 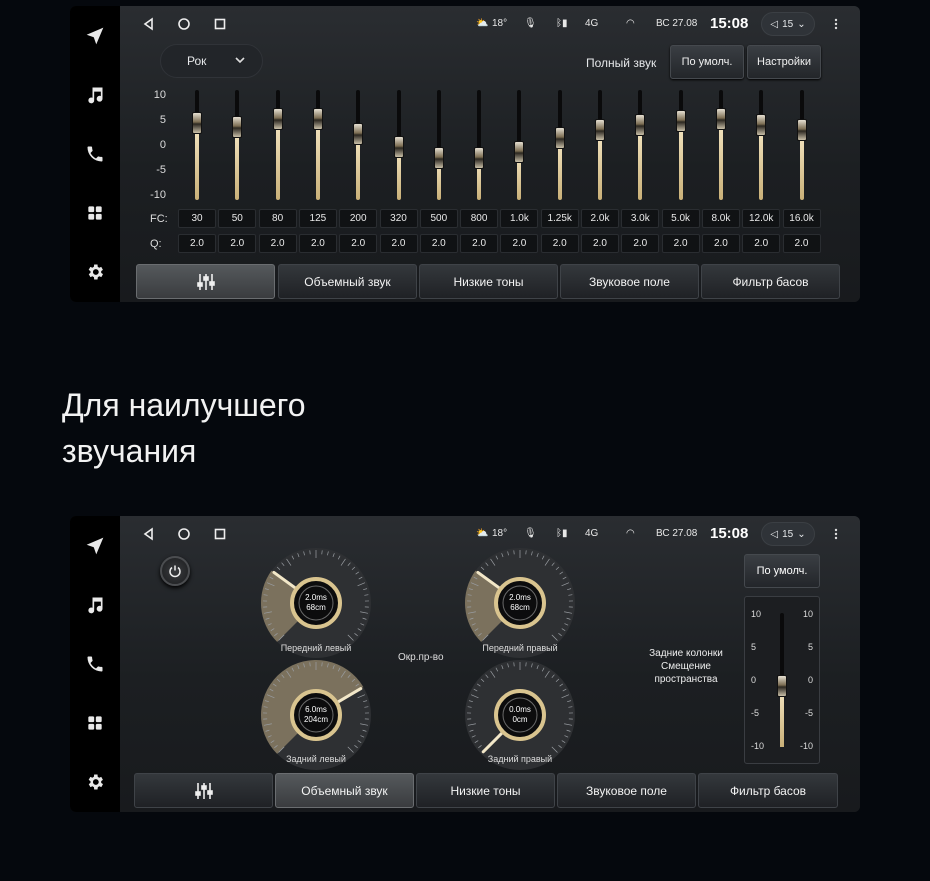 I want to click on fc-value: 50, so click(x=237, y=218).